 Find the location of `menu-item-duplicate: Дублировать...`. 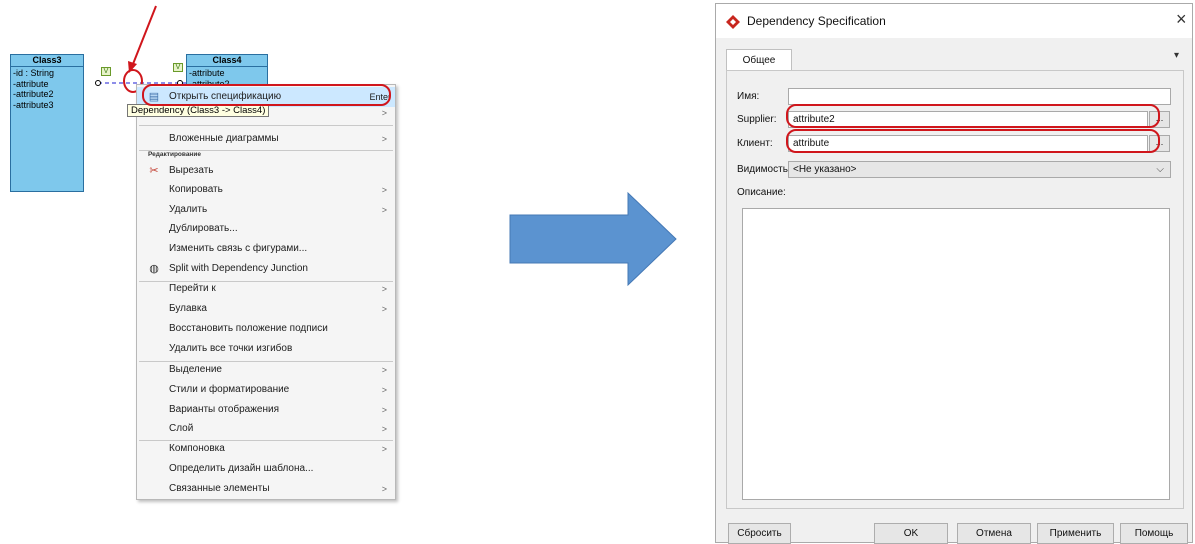

menu-item-duplicate: Дублировать... is located at coordinates (266, 229).